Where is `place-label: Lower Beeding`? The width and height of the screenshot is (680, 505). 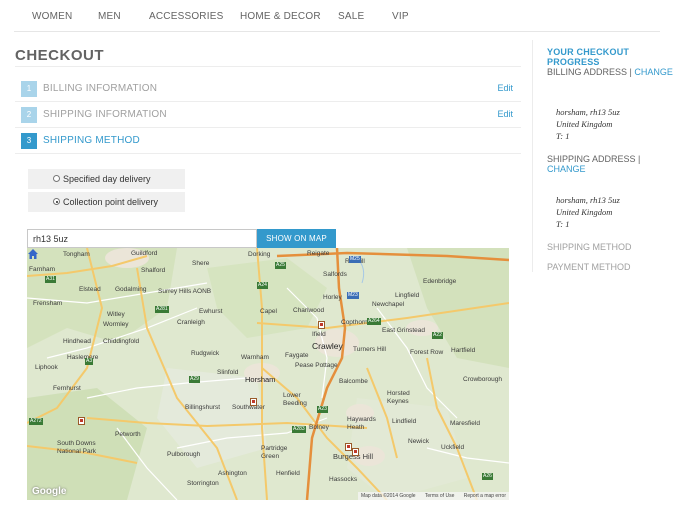 place-label: Lower Beeding is located at coordinates (295, 399).